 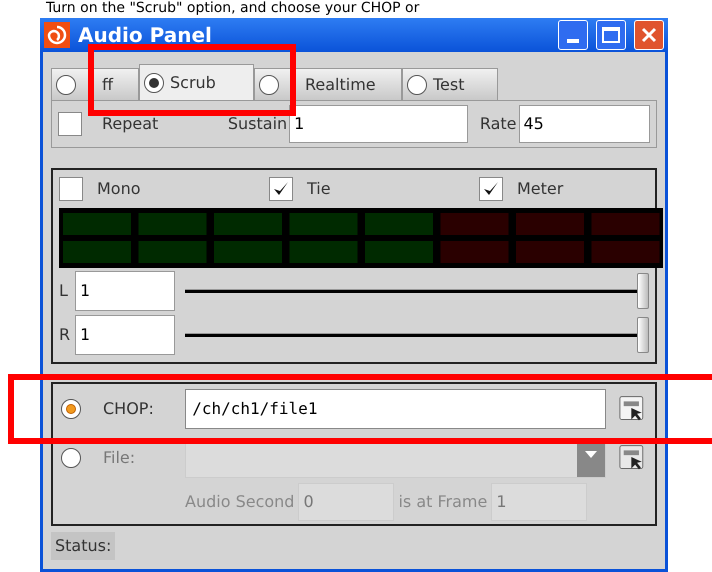 I want to click on source-label: CHOP:, so click(x=129, y=409).